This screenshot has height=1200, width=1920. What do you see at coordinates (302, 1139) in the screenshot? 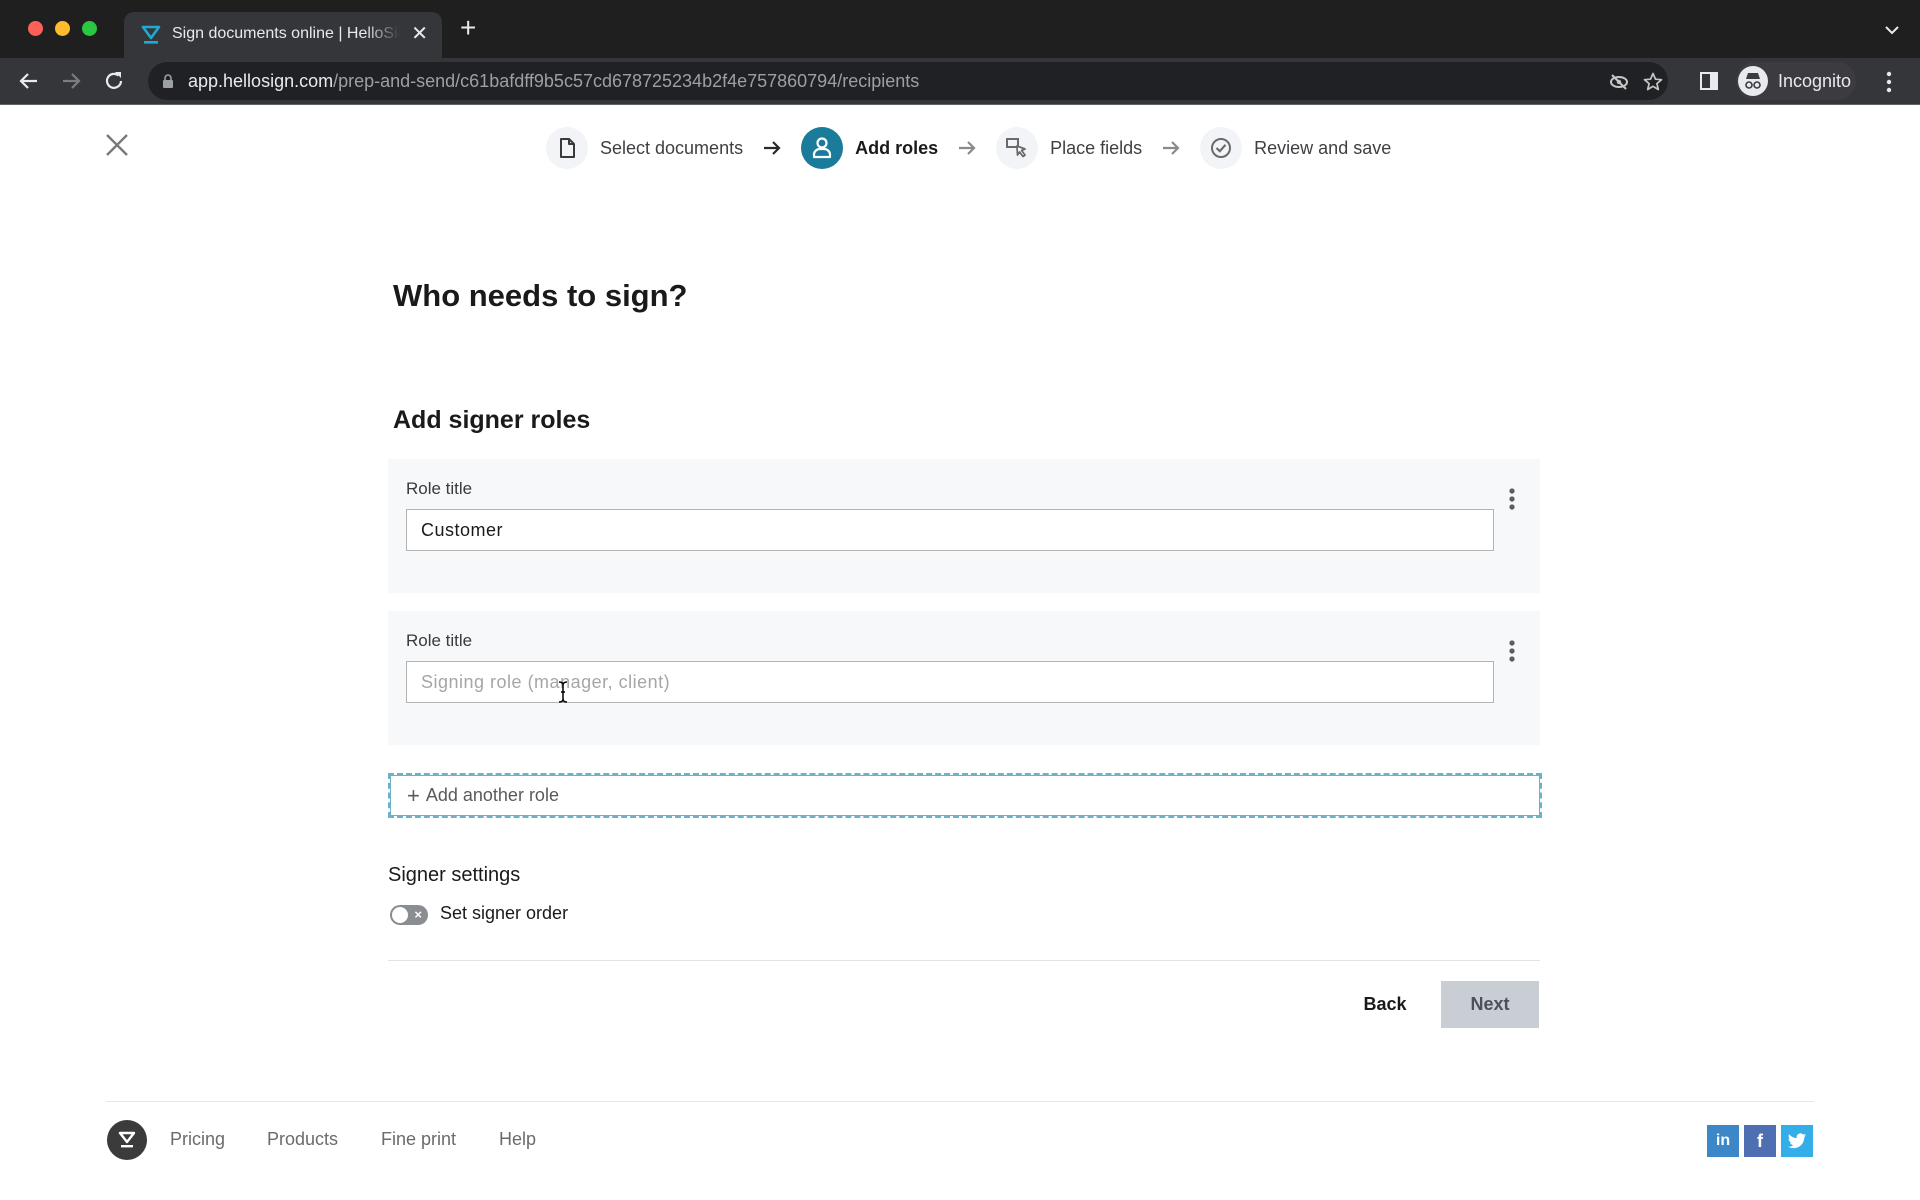
I see `footer-link-products: Products` at bounding box center [302, 1139].